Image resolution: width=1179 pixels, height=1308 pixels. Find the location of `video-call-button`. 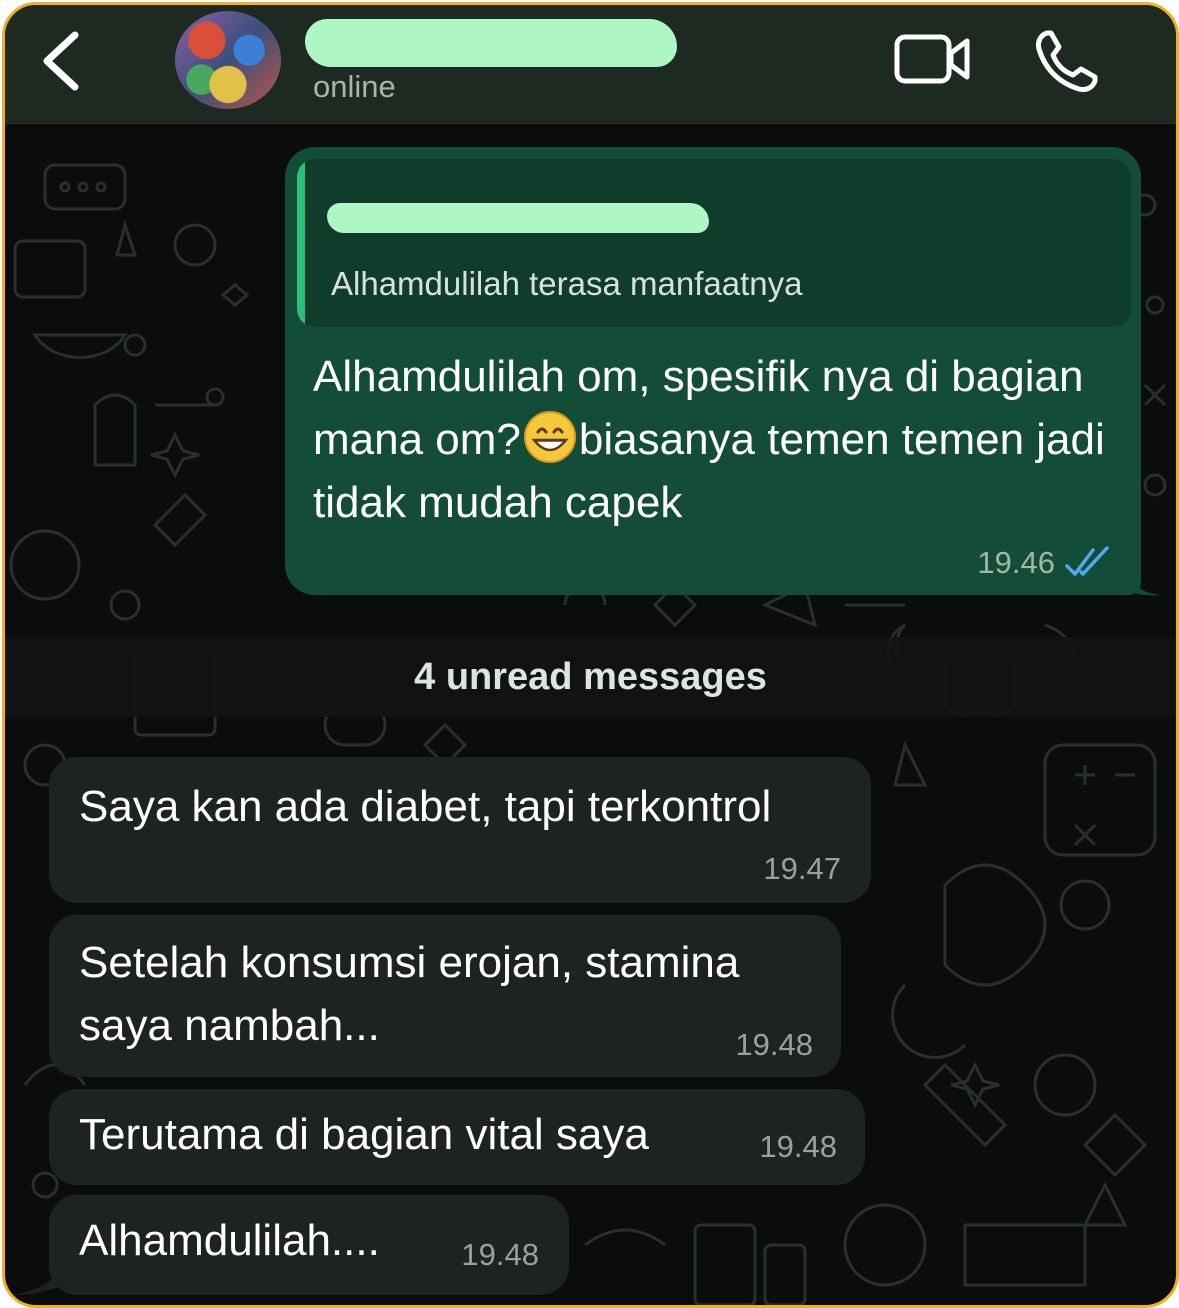

video-call-button is located at coordinates (933, 59).